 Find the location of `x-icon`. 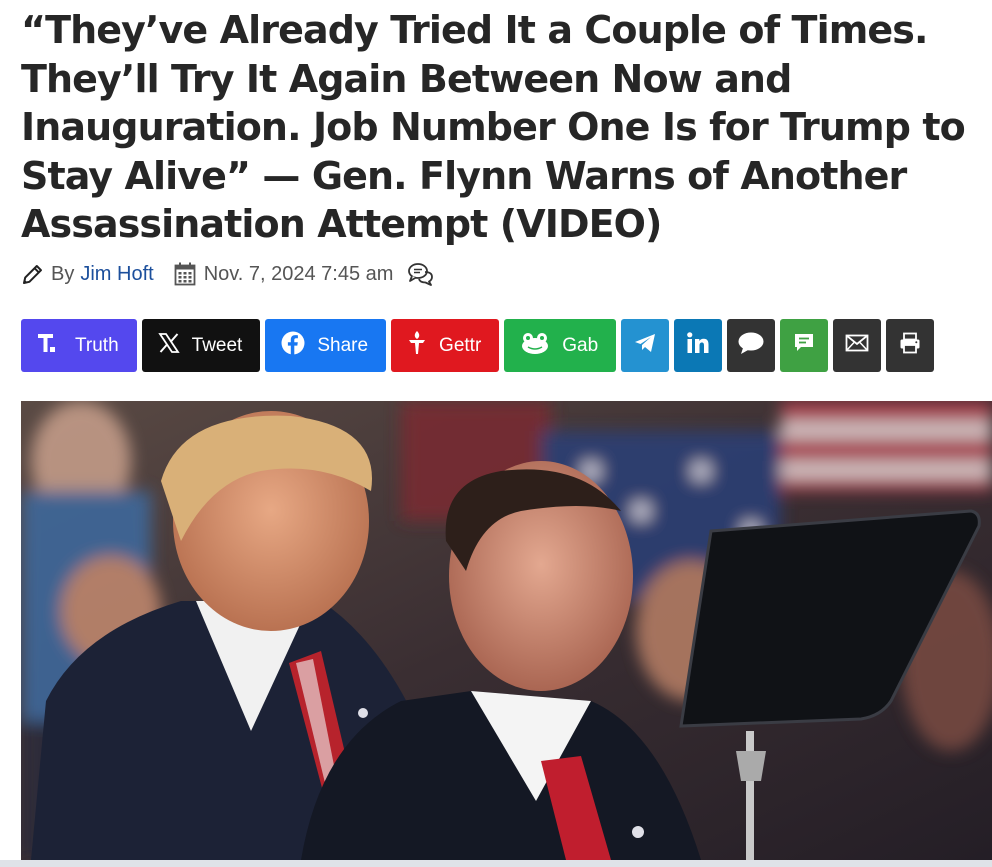

x-icon is located at coordinates (168, 346).